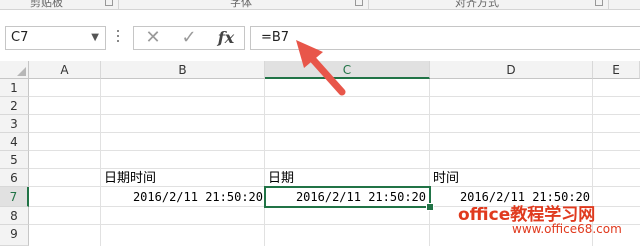  Describe the element at coordinates (183, 197) in the screenshot. I see `cell-b7: 2016/2/11 21:50:20` at that location.